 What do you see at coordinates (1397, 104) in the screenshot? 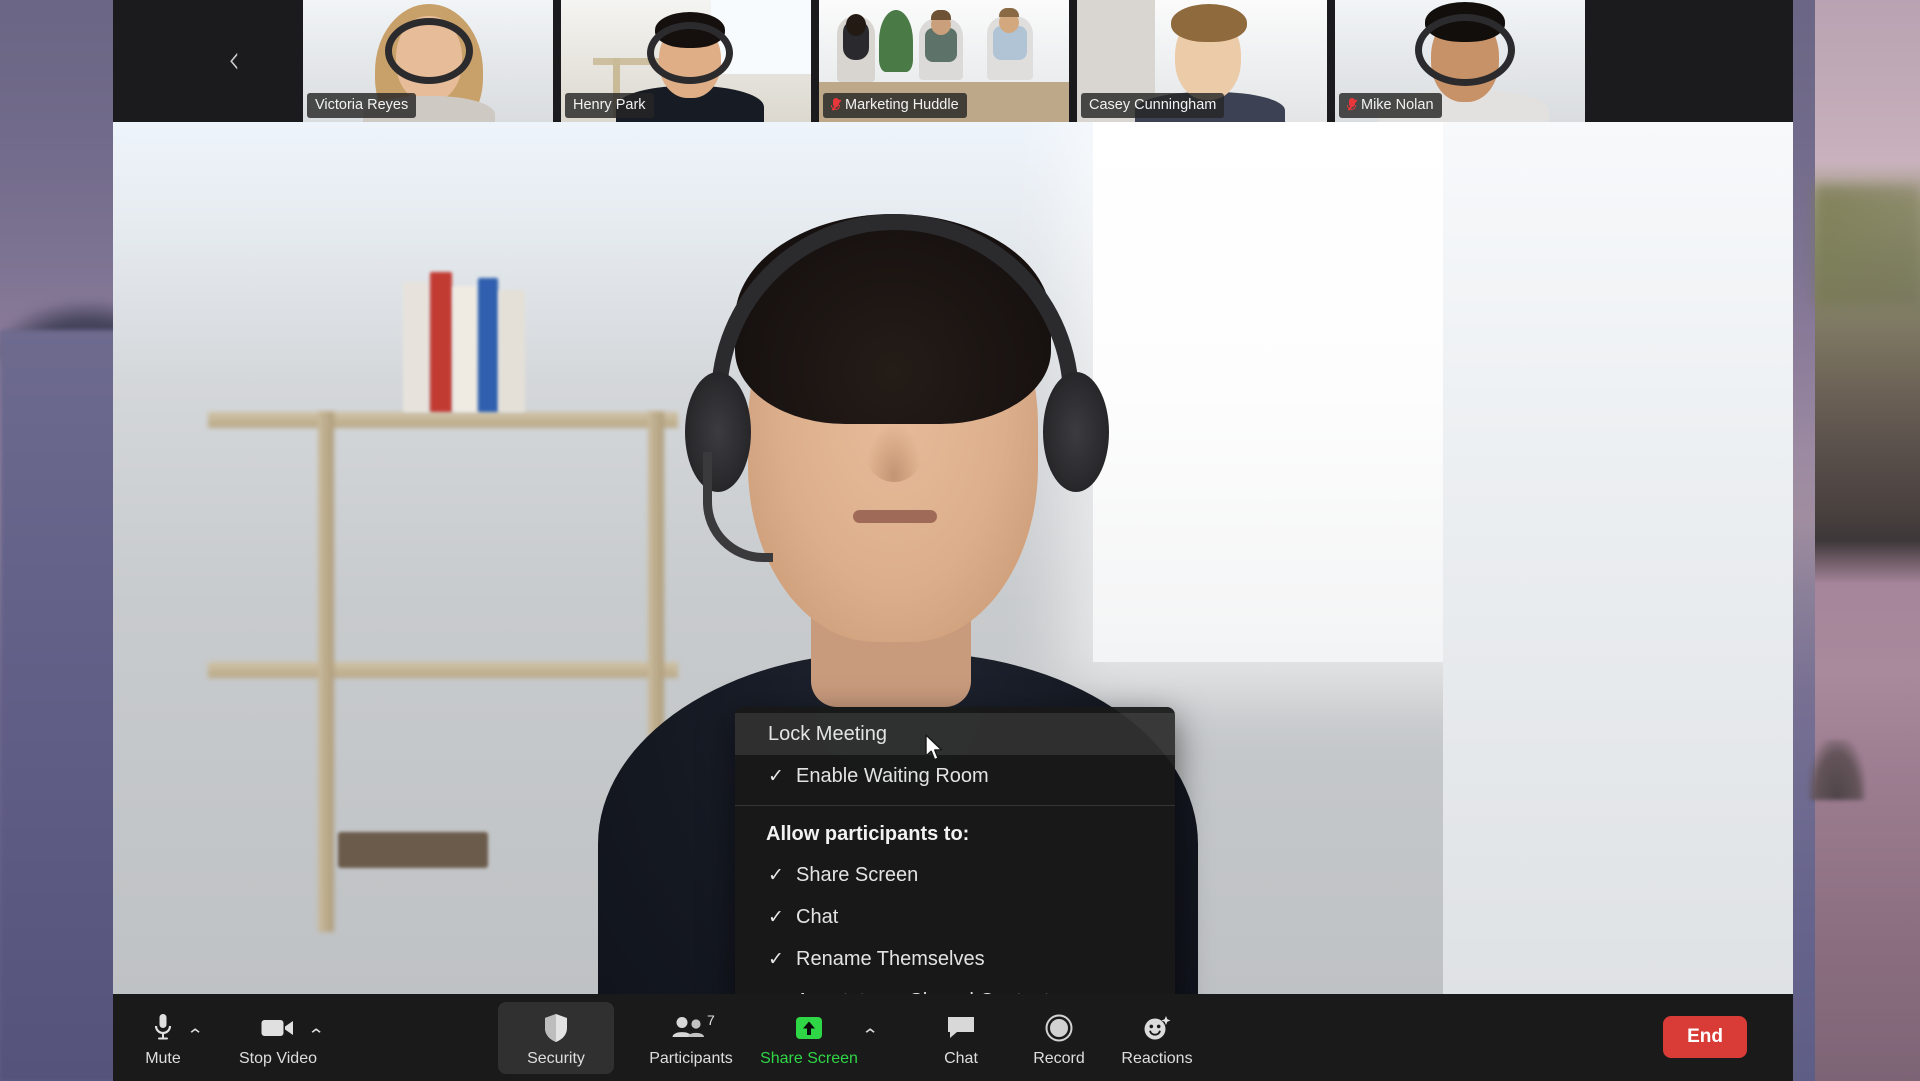
I see `tile-name-label: Mike Nolan` at bounding box center [1397, 104].